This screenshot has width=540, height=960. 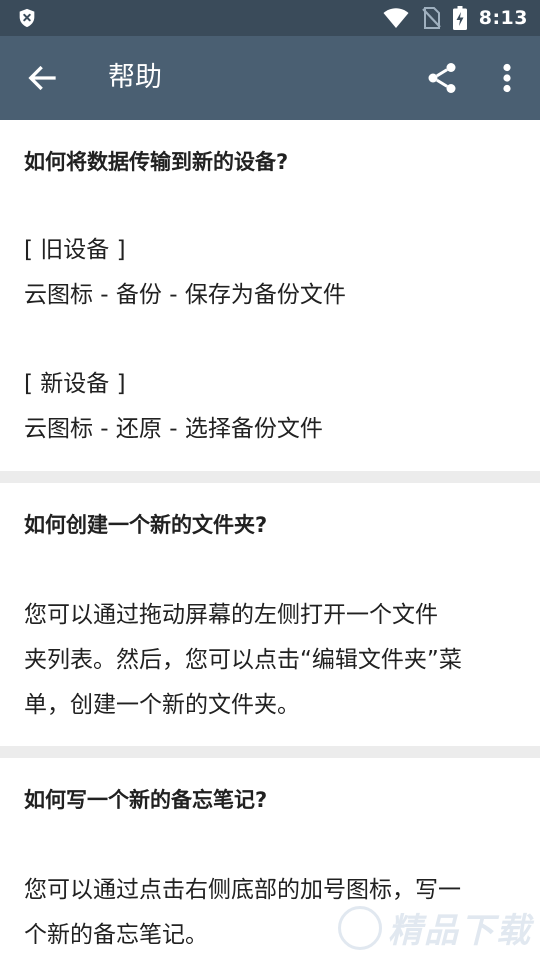 What do you see at coordinates (146, 525) in the screenshot?
I see `card-title: 如何创建一个新的文件夹?` at bounding box center [146, 525].